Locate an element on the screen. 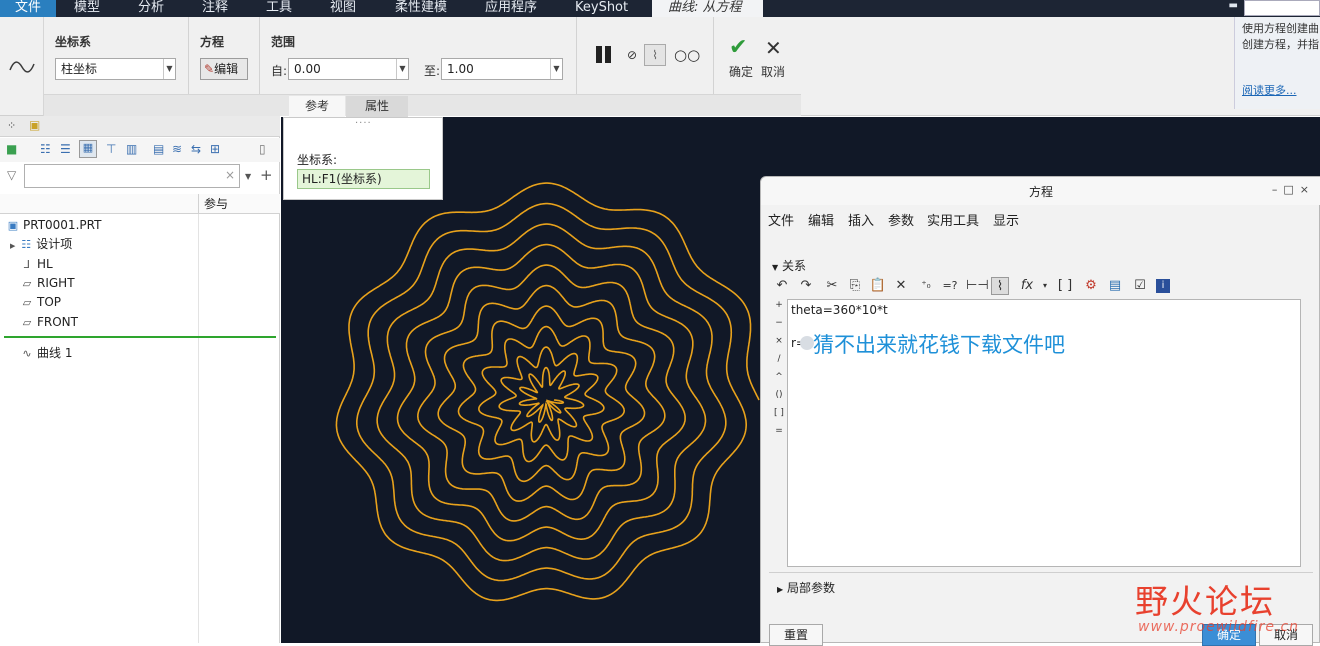 The image size is (1320, 646). minimize-icon: – is located at coordinates (1278, 189).